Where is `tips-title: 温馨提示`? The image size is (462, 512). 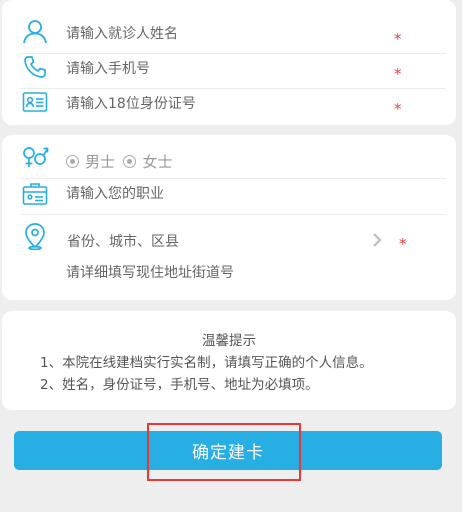 tips-title: 温馨提示 is located at coordinates (229, 341).